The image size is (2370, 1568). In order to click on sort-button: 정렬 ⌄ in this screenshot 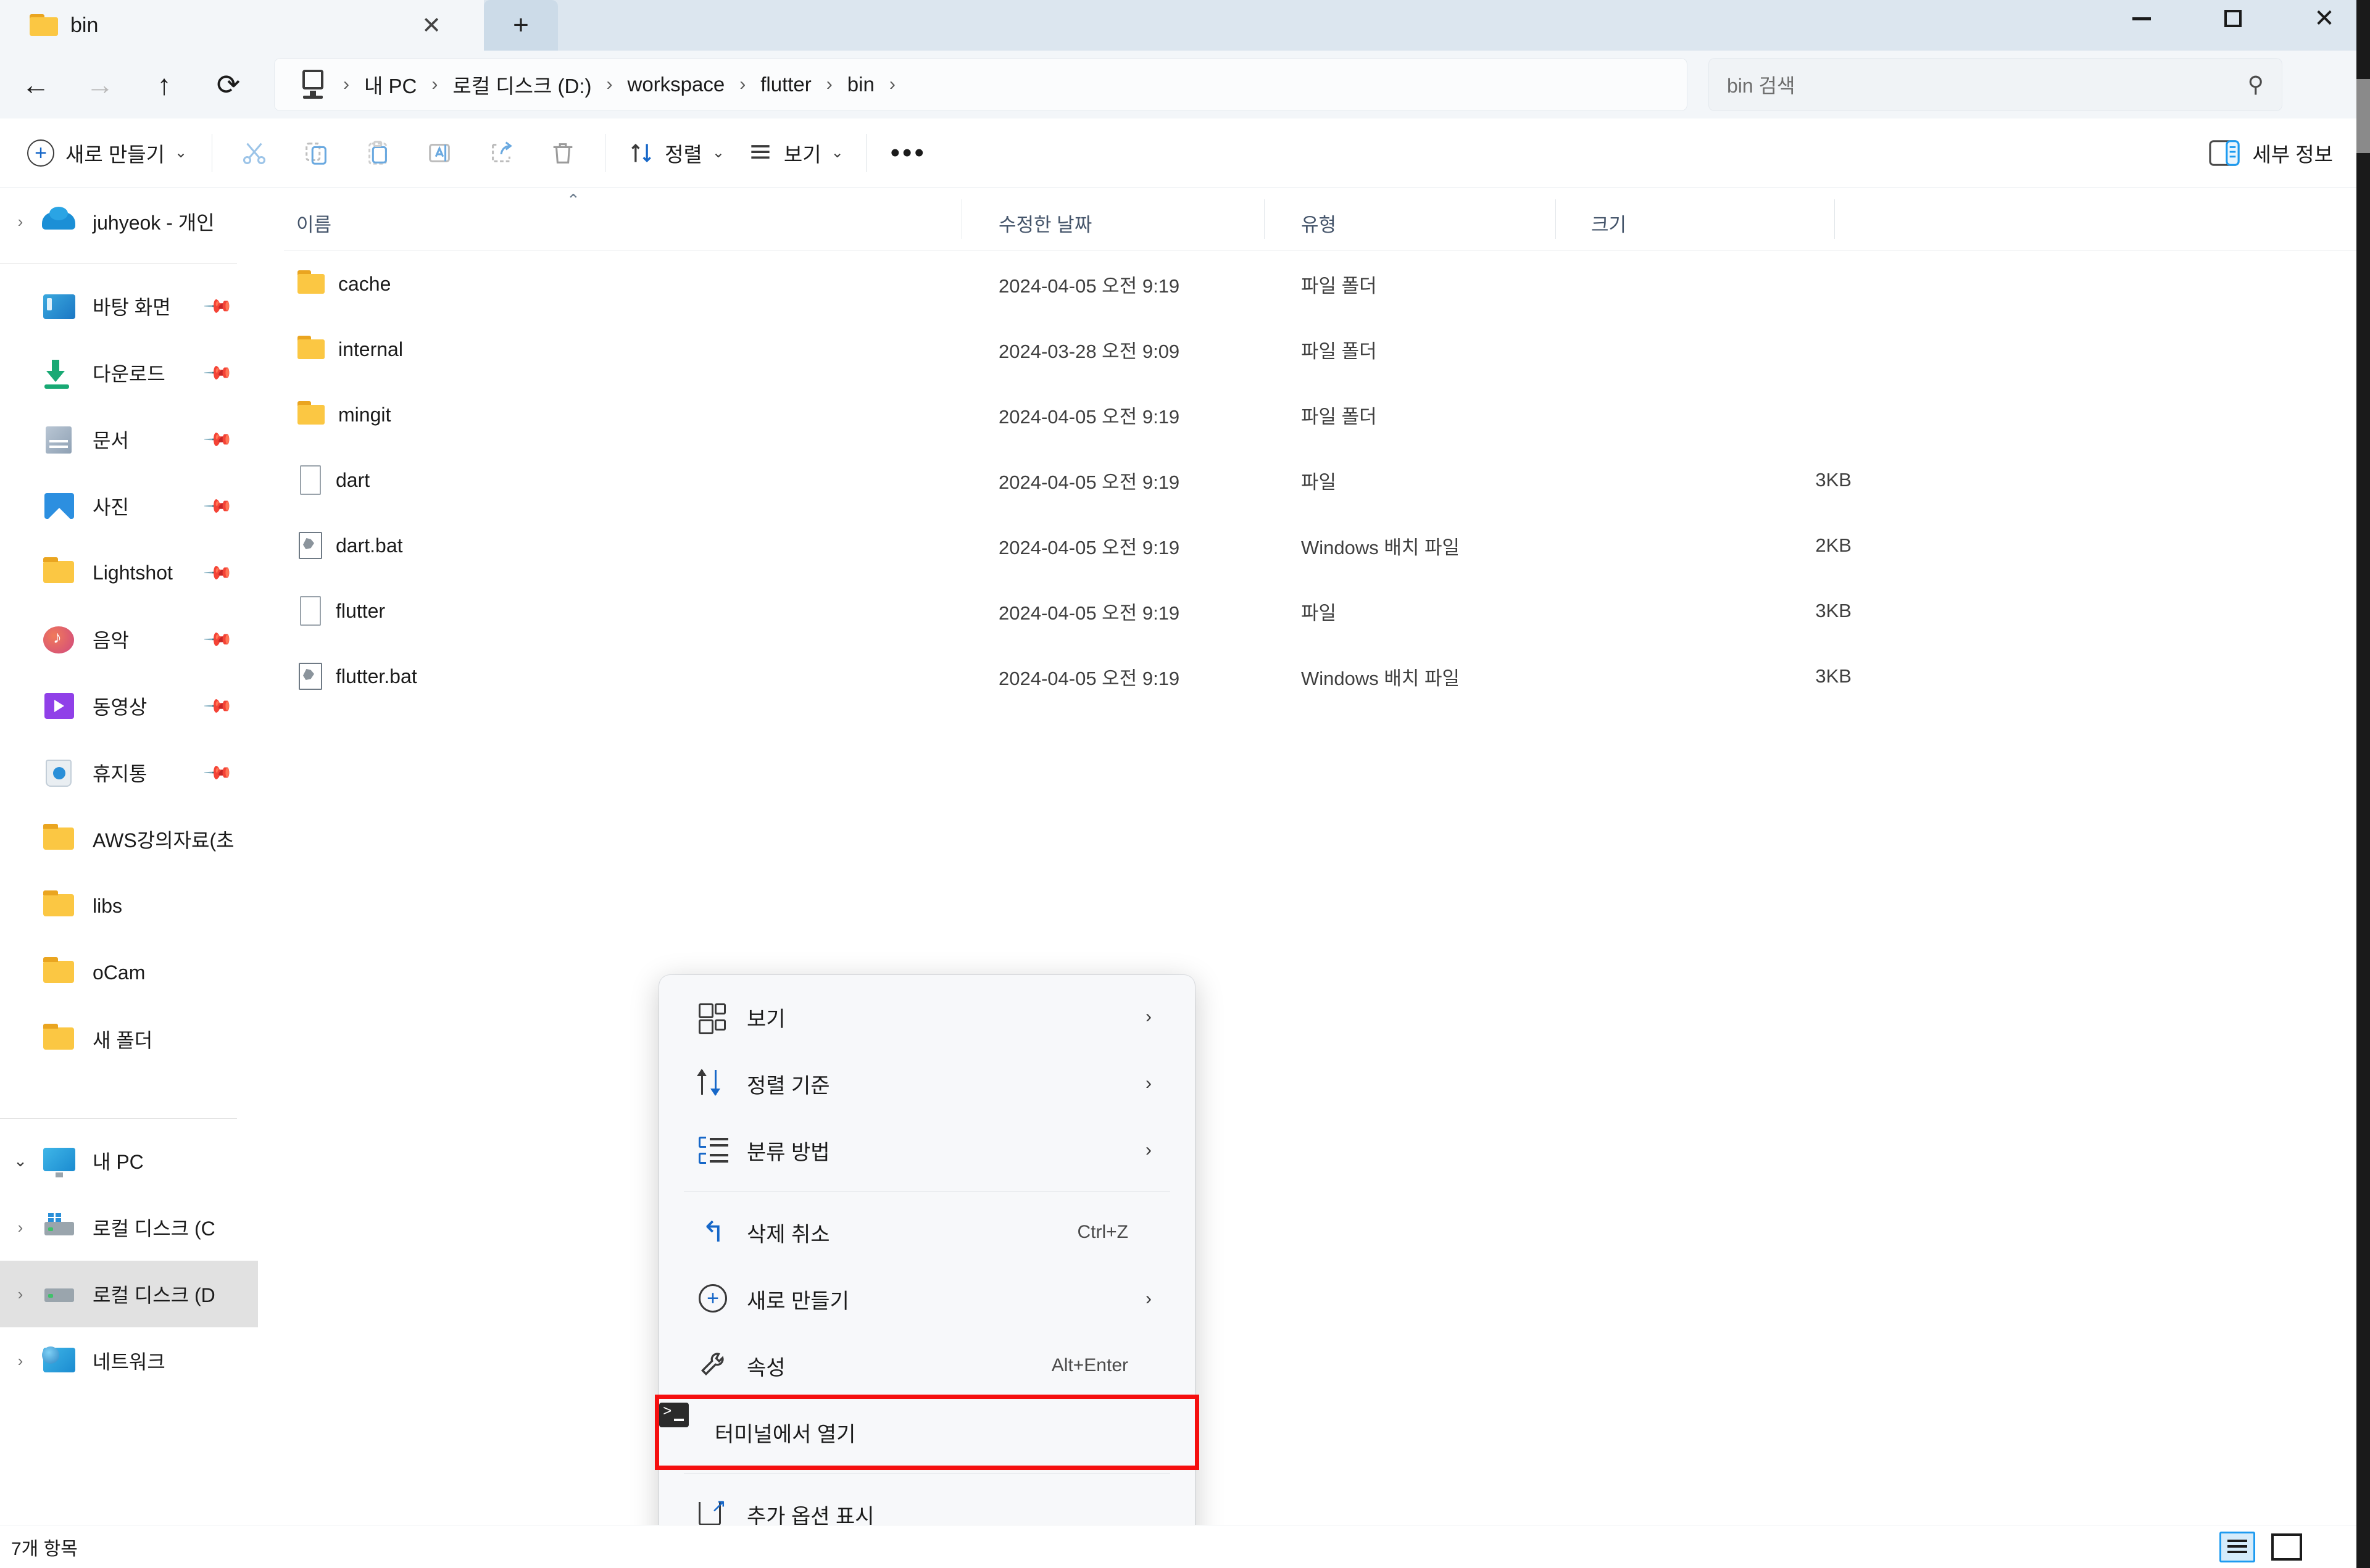, I will do `click(676, 153)`.